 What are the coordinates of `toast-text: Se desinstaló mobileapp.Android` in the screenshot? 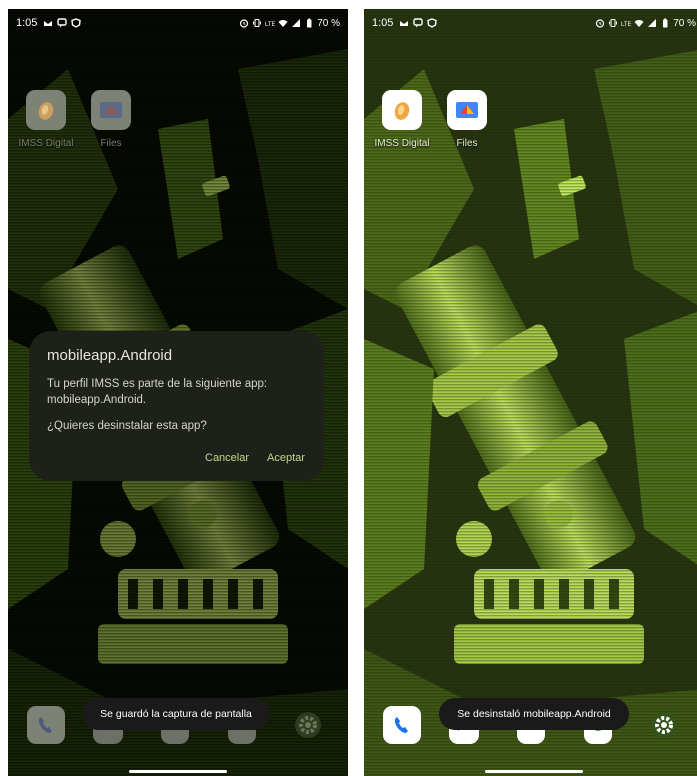 It's located at (534, 714).